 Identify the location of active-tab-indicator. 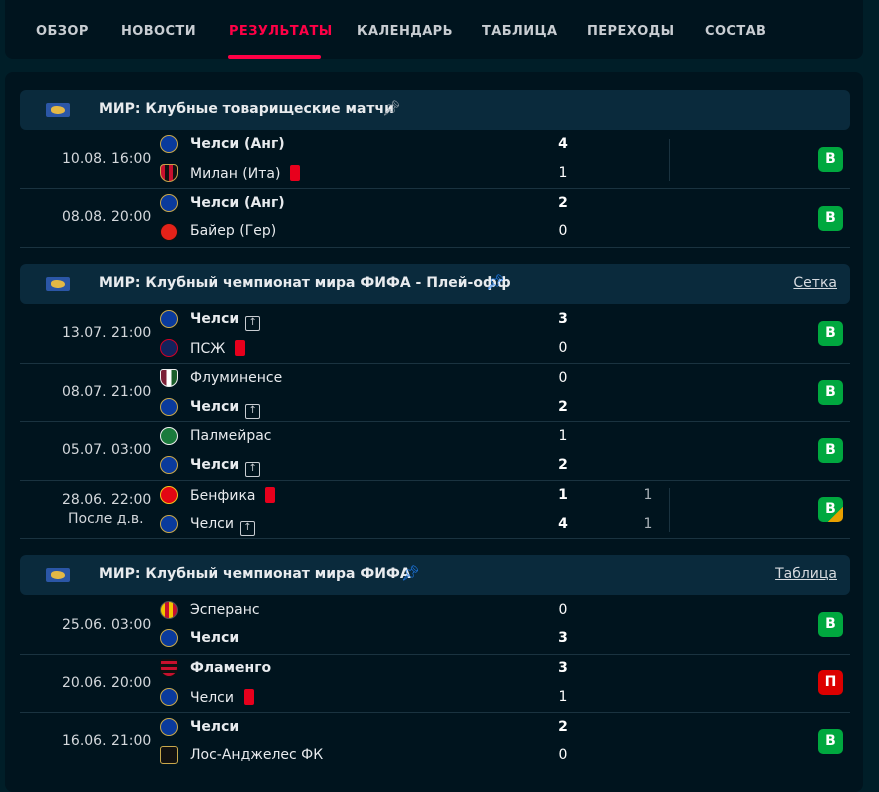
(274, 57).